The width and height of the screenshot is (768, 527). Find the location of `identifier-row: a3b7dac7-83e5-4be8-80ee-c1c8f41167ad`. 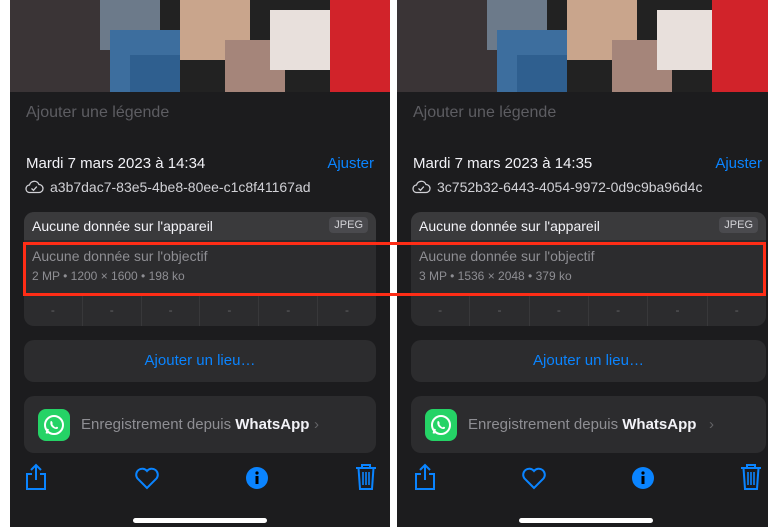

identifier-row: a3b7dac7-83e5-4be8-80ee-c1c8f41167ad is located at coordinates (167, 187).